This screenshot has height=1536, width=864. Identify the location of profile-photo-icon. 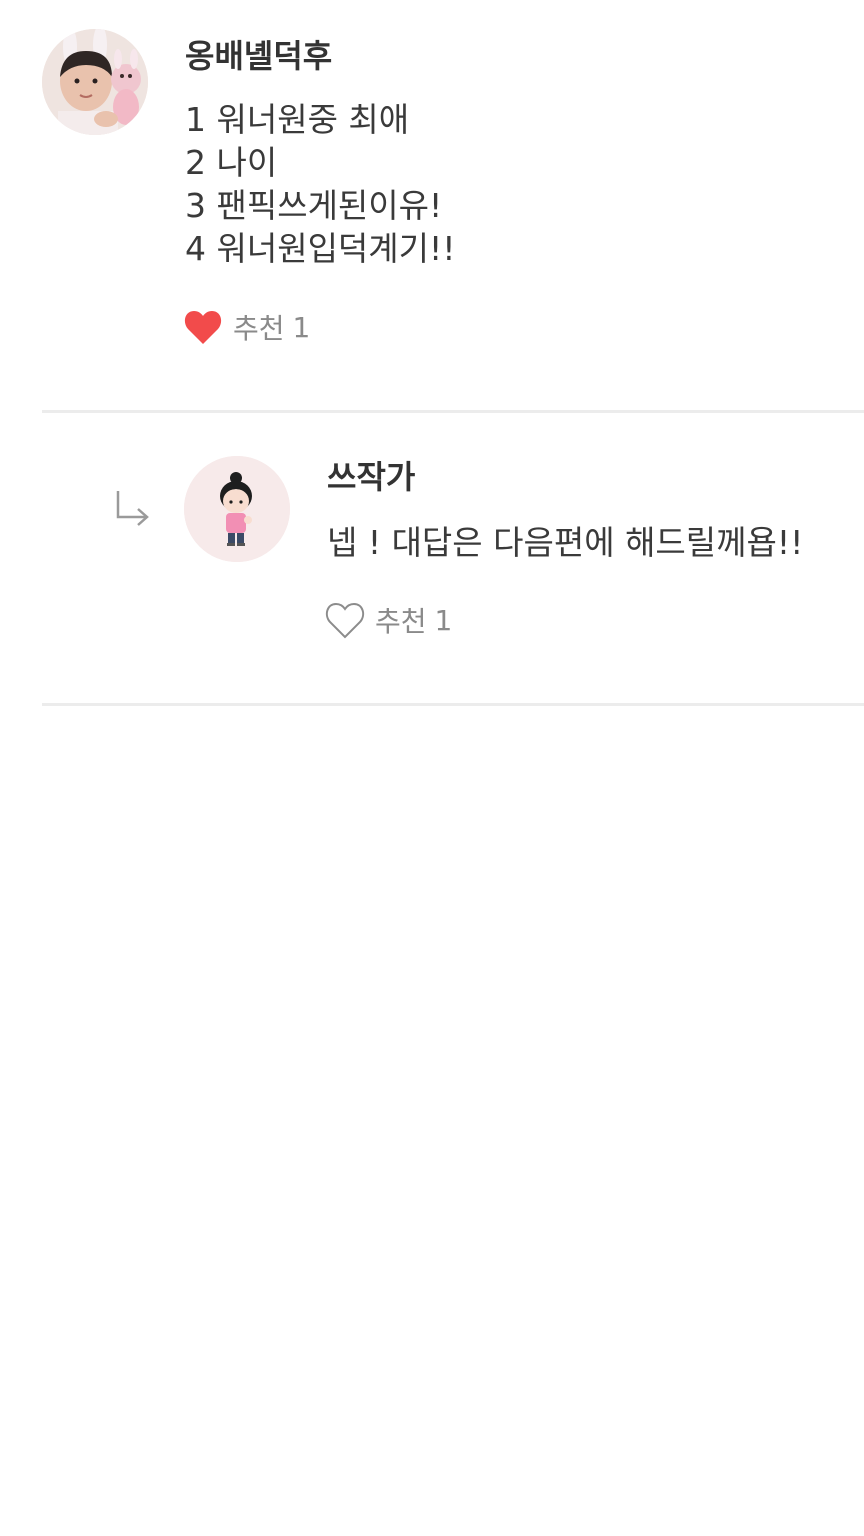
(95, 82).